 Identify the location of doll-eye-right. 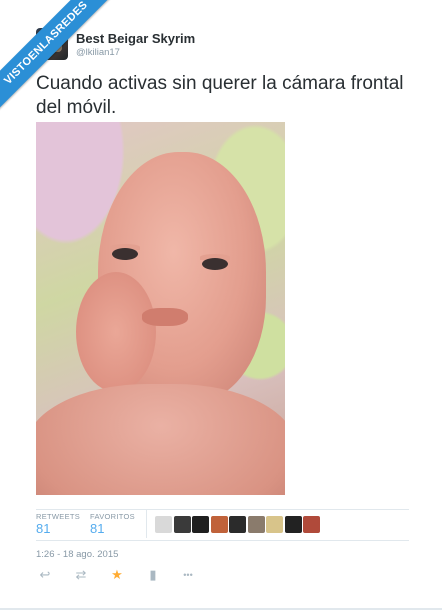
(215, 264).